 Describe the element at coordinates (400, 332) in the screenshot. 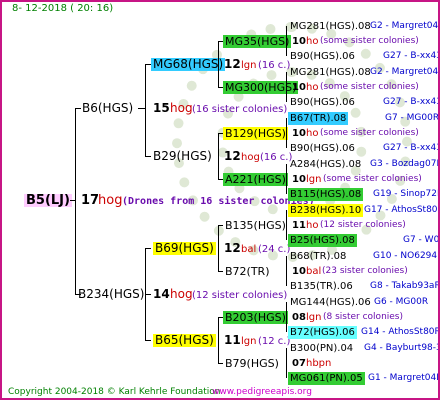

I see `gen4-origin: G14 - AthosSt80R` at that location.